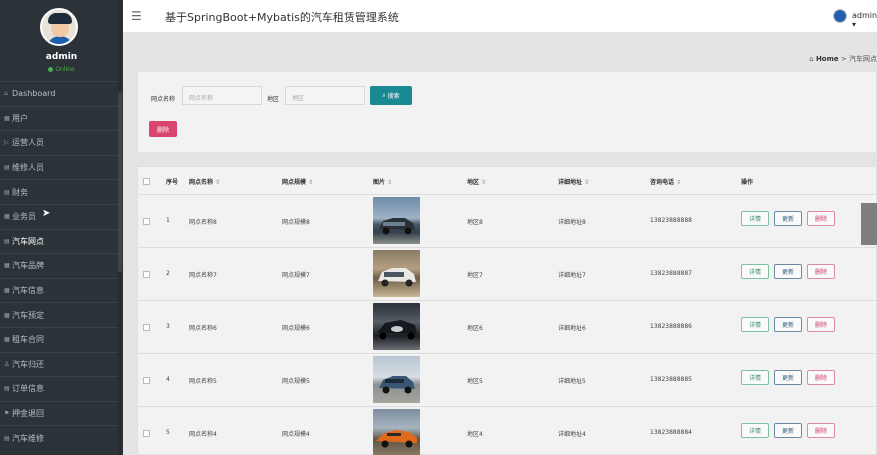 Image resolution: width=877 pixels, height=455 pixels. Describe the element at coordinates (61, 314) in the screenshot. I see `sidebar-item-reservations: ▦ 汽车预定` at that location.